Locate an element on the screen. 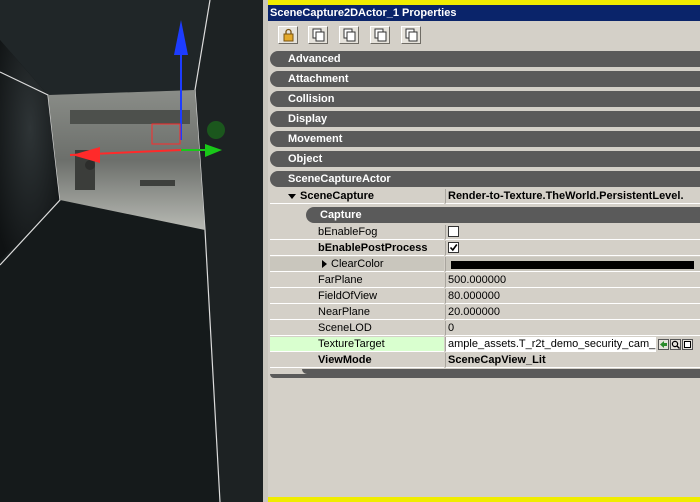  property-benablepostprocess: bEnablePostProcess is located at coordinates (485, 249).